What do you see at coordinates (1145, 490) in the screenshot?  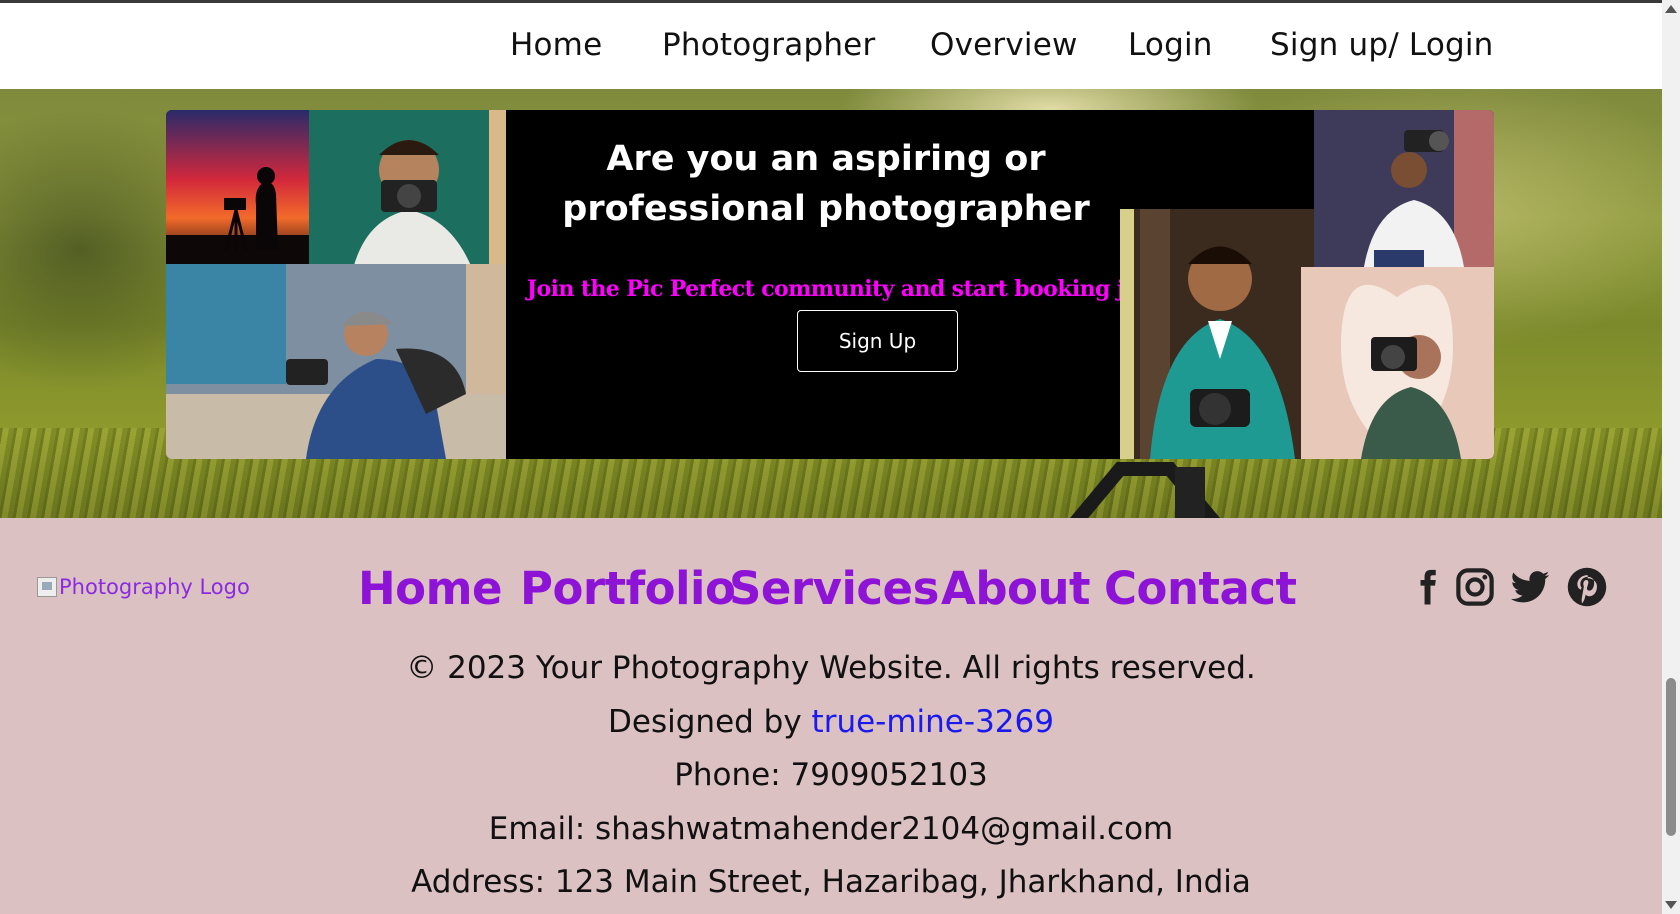 I see `background-camera-strap` at bounding box center [1145, 490].